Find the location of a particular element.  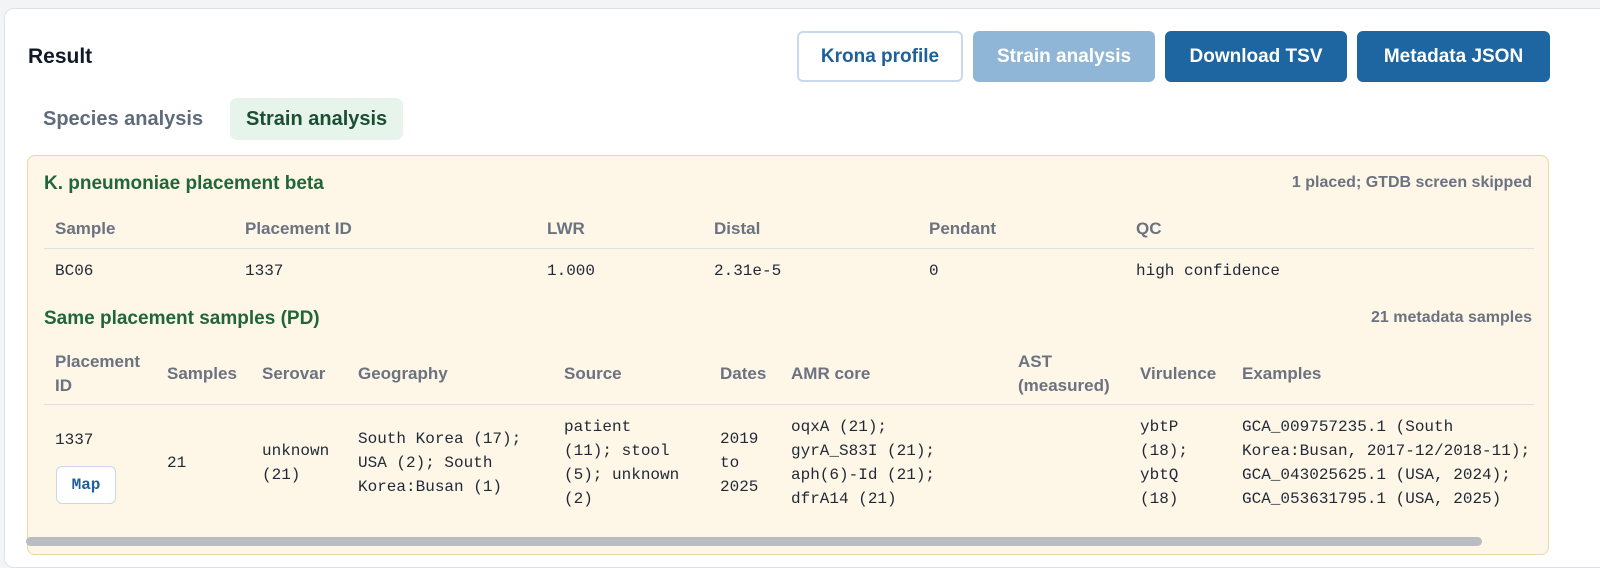

same-placement-section-title: Same placement samples (PD) is located at coordinates (182, 318).